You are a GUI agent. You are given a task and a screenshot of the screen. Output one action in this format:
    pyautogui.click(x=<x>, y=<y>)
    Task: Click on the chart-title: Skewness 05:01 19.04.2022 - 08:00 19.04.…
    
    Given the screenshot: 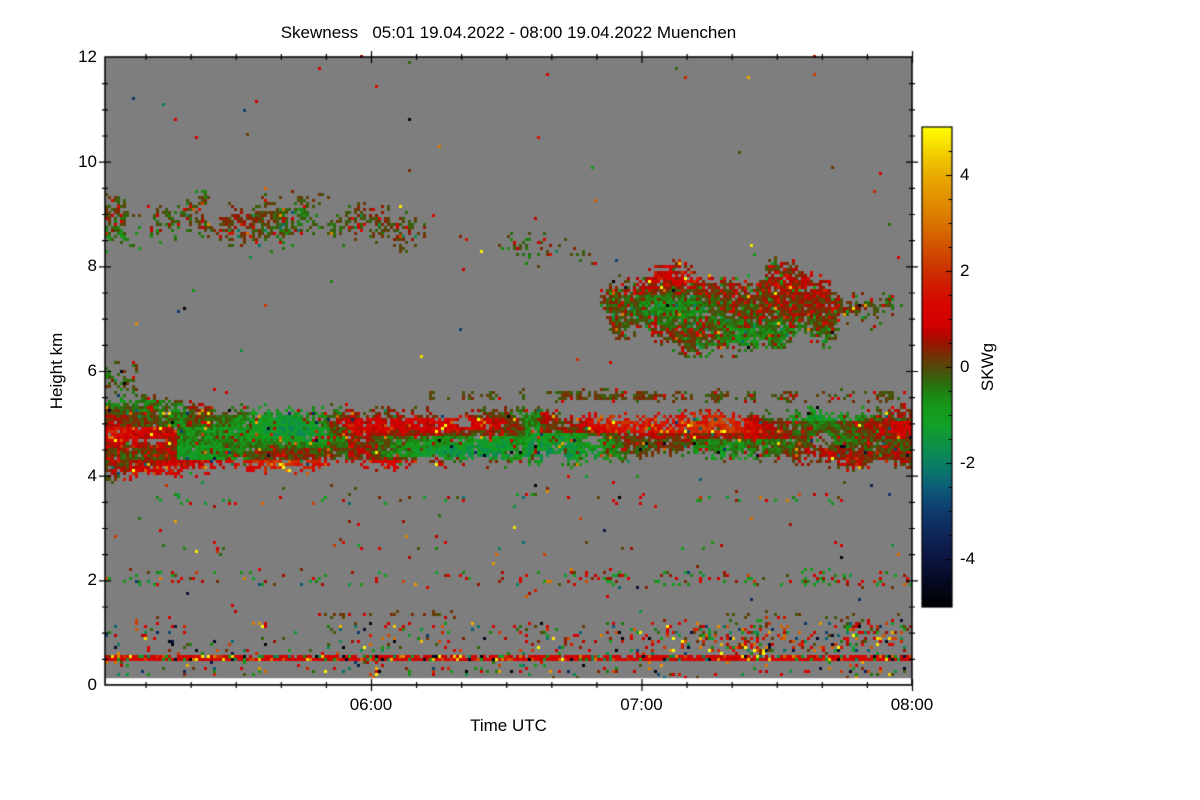 What is the action you would take?
    pyautogui.click(x=508, y=32)
    